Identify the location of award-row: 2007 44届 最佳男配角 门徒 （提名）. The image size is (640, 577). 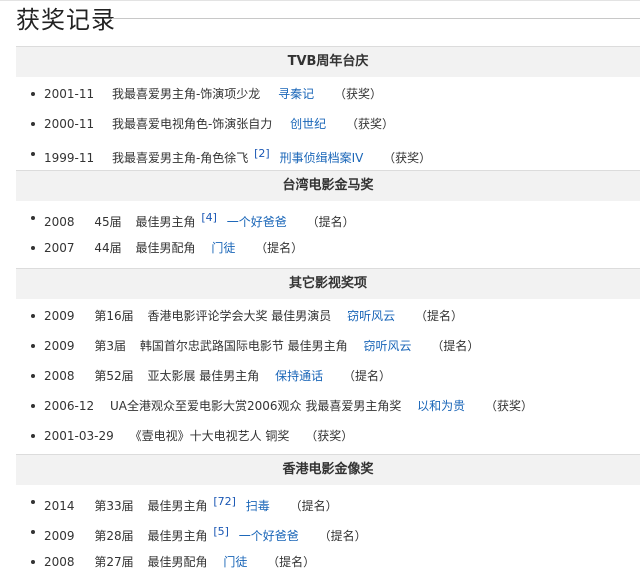
(328, 248).